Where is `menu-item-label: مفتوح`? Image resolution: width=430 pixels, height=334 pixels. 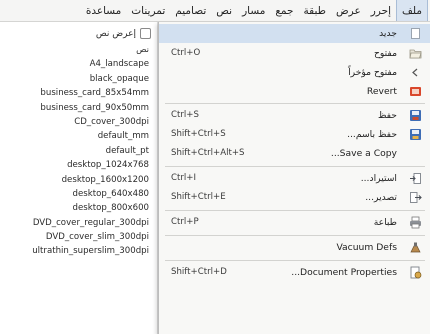
menu-item-label: مفتوح is located at coordinates (385, 53).